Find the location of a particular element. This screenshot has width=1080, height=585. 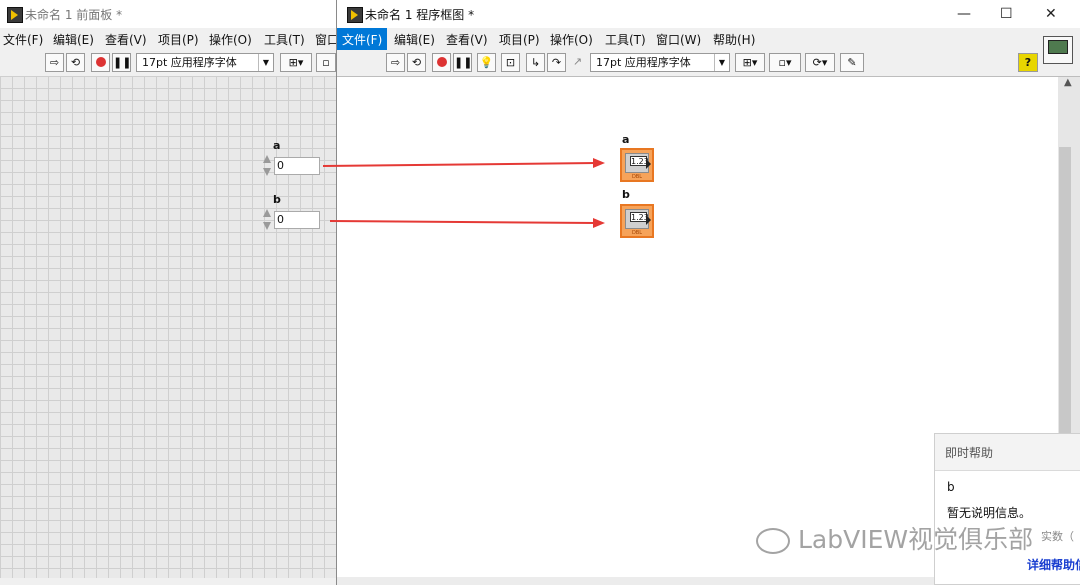

context-help-window: 即时帮助 b 暂无说明信息。 实数（ 详细帮助信 is located at coordinates (1007, 509).